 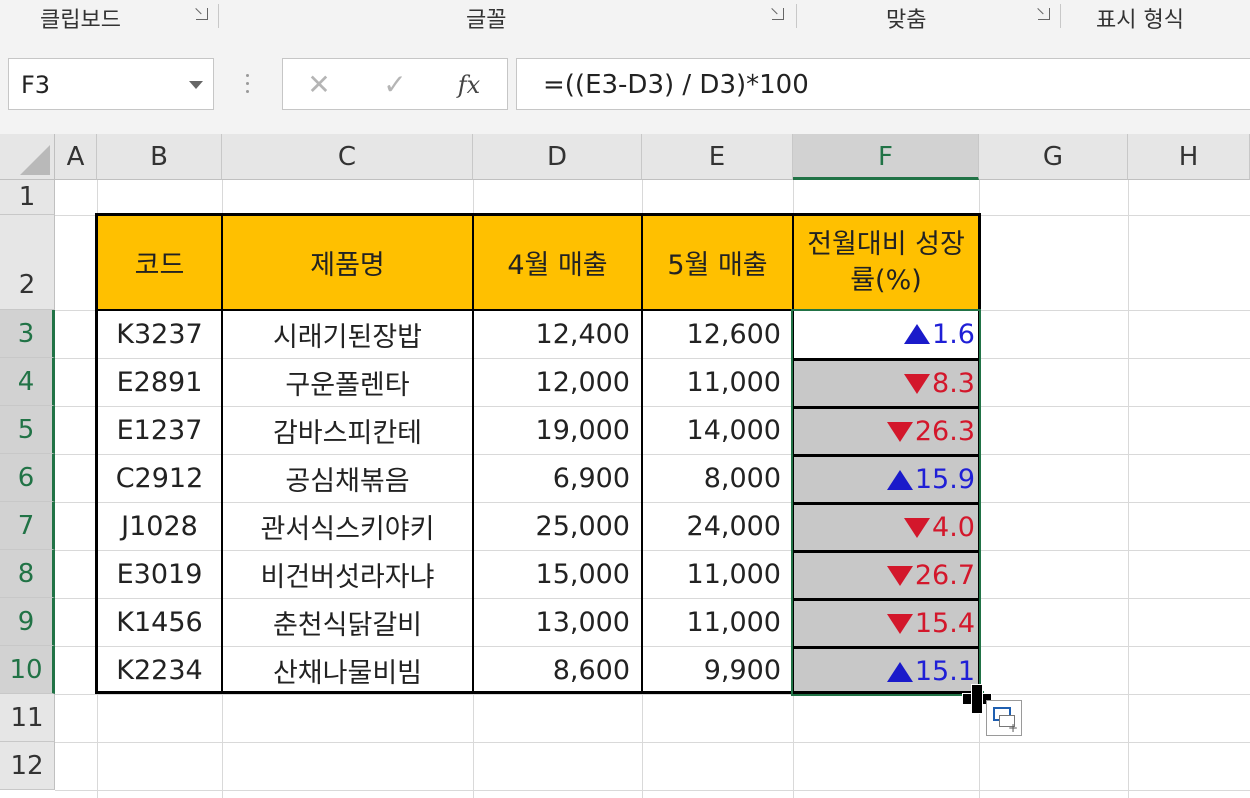 What do you see at coordinates (557, 670) in the screenshot?
I see `cell-april-sales: 8,600` at bounding box center [557, 670].